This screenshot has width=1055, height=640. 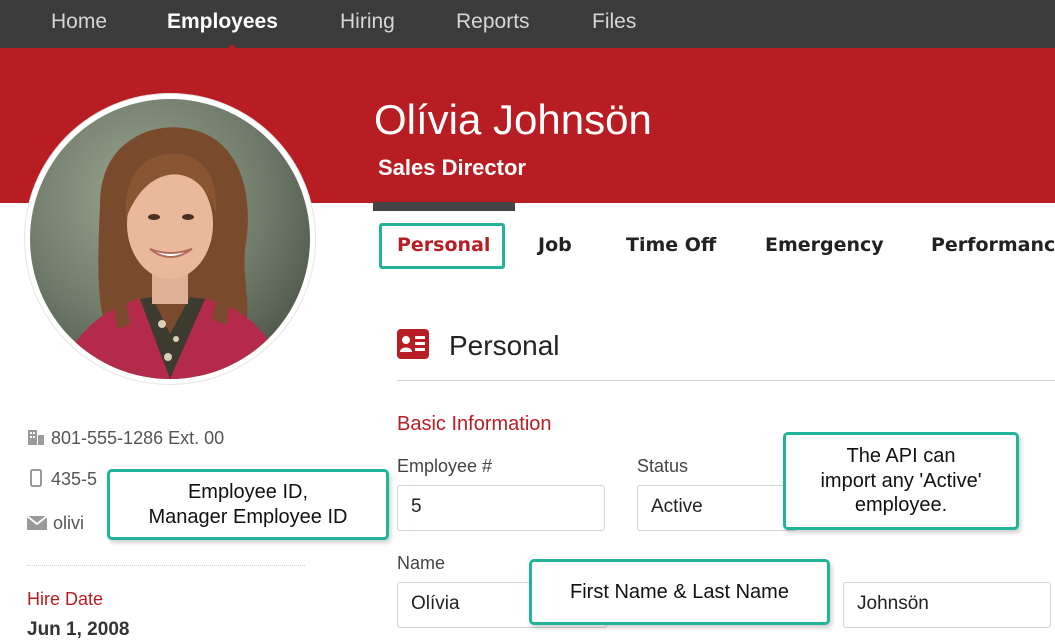 What do you see at coordinates (367, 22) in the screenshot?
I see `nav-hiring: Hiring` at bounding box center [367, 22].